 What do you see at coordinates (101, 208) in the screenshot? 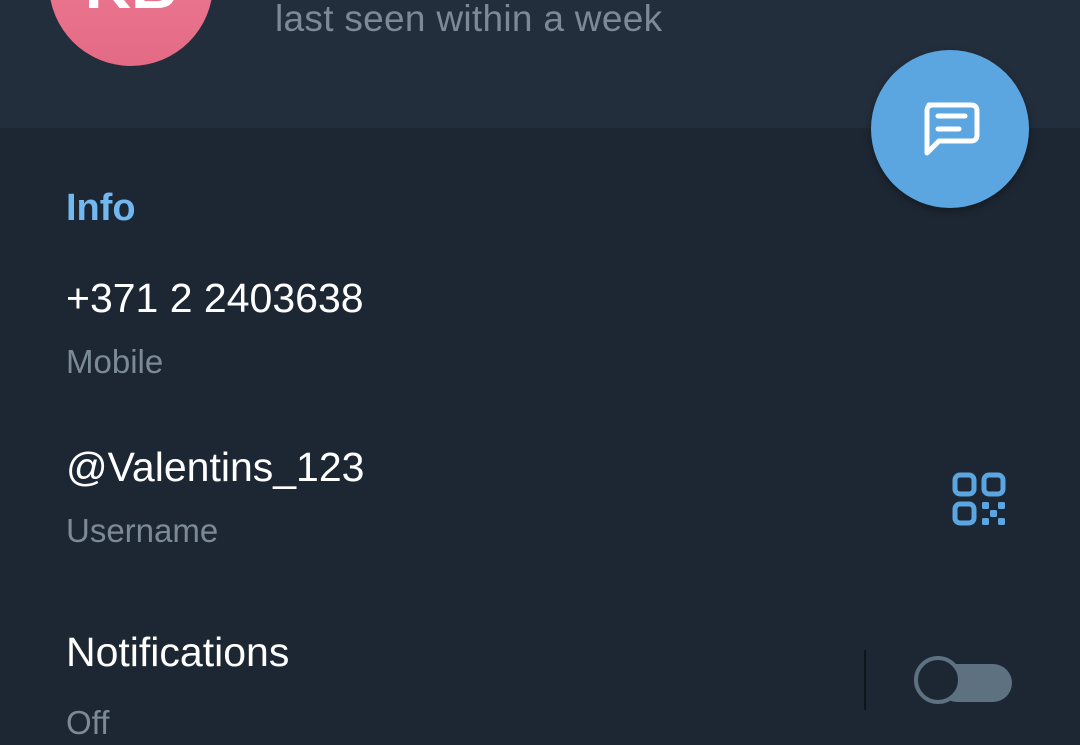
I see `info-section-title: Info` at bounding box center [101, 208].